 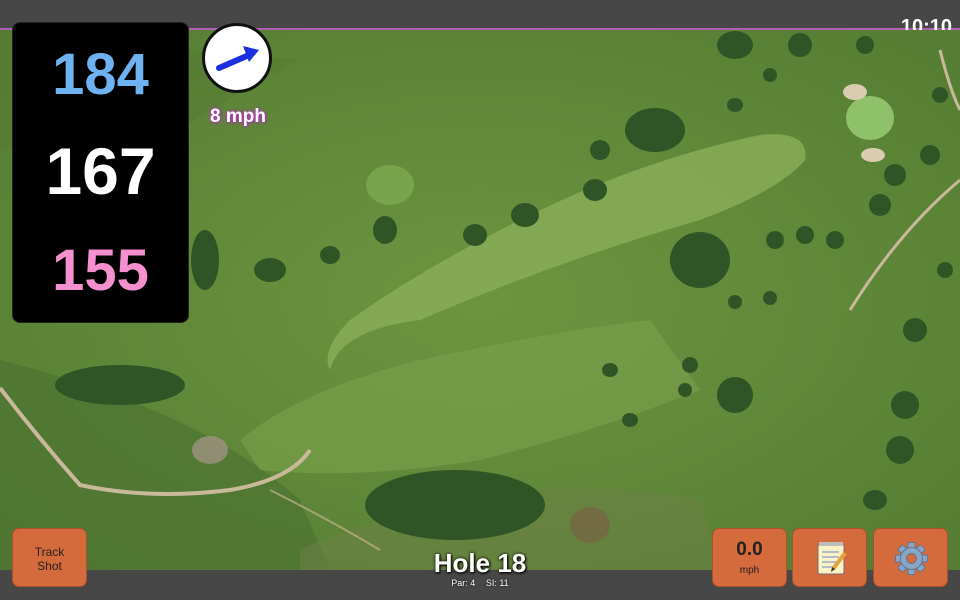 I want to click on hole-par: Par: 4, so click(x=463, y=583).